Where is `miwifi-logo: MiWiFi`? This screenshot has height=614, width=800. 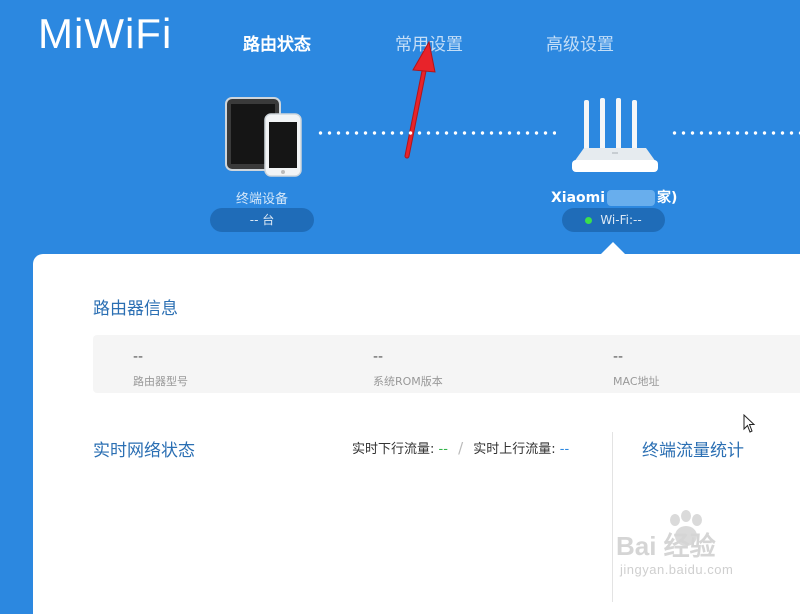 miwifi-logo: MiWiFi is located at coordinates (105, 33).